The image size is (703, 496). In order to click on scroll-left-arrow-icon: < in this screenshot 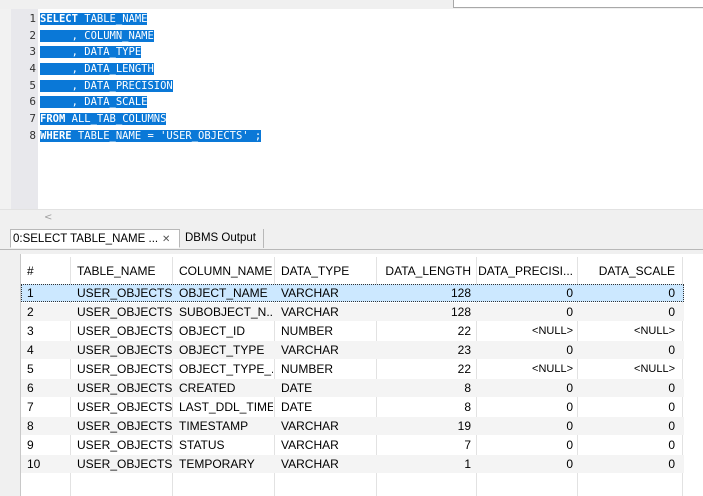, I will do `click(48, 217)`.